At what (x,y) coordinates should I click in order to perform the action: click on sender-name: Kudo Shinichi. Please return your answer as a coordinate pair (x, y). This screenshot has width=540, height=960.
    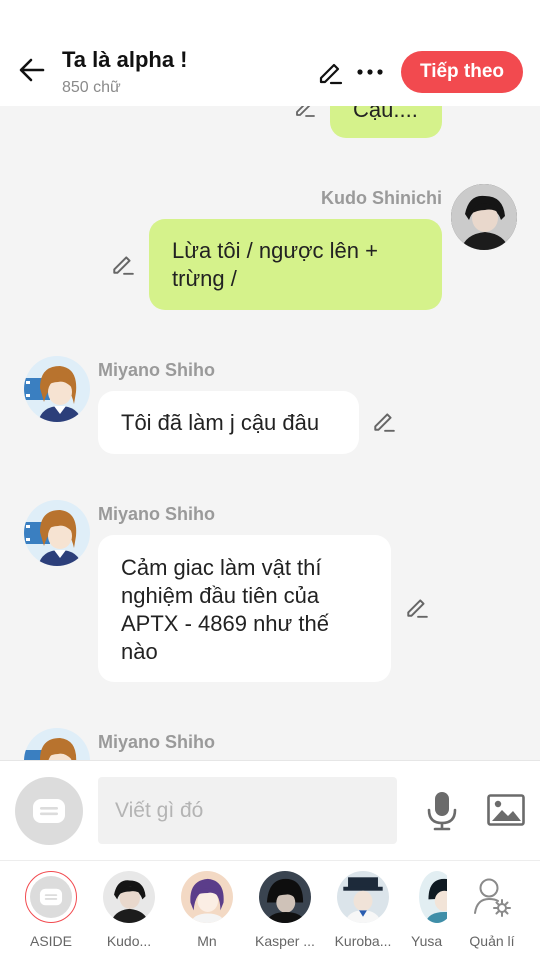
    Looking at the image, I should click on (381, 198).